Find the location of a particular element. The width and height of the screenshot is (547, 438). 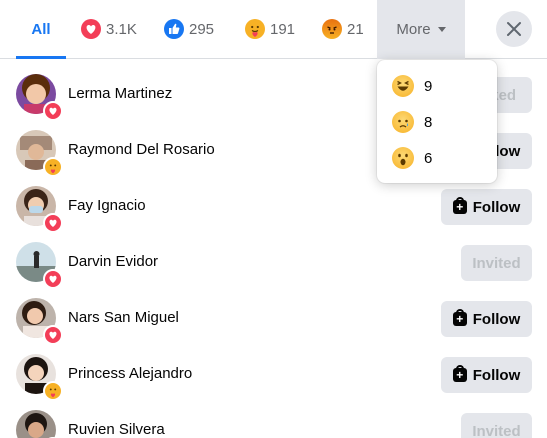

care-reaction-icon is located at coordinates (255, 29).